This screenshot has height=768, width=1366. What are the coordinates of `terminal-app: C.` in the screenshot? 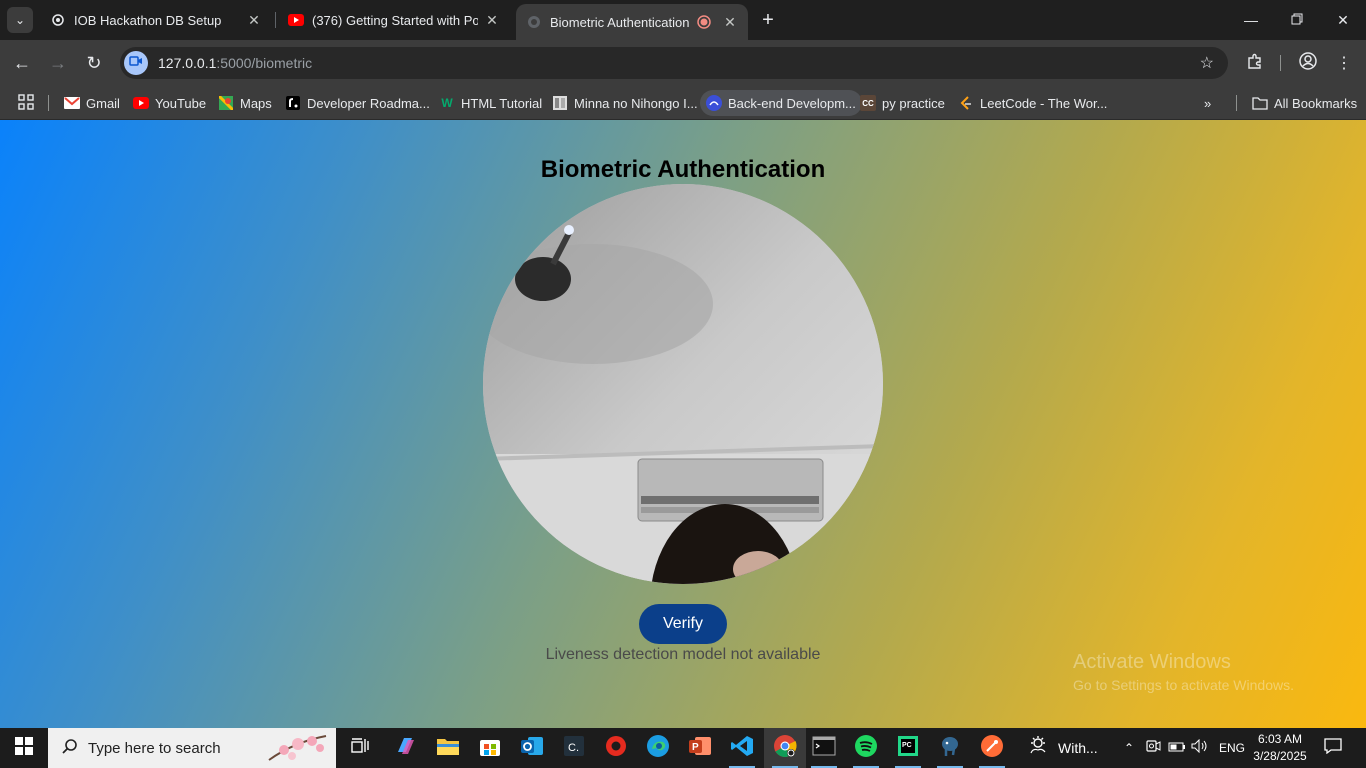 It's located at (574, 748).